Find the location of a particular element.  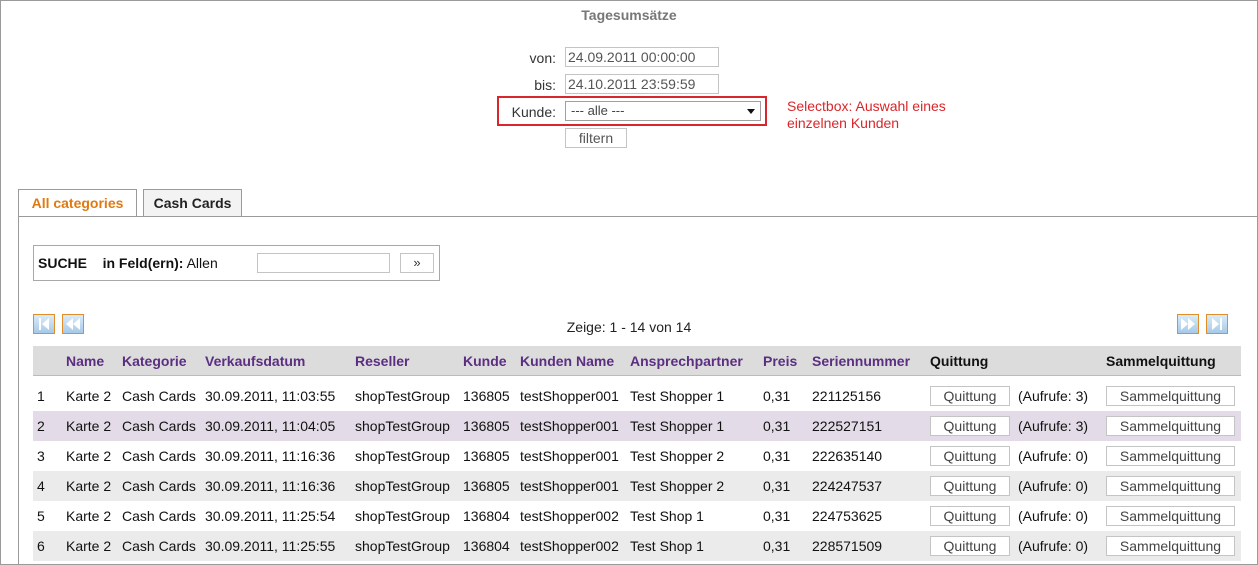

row-seriennummer: 222635140 is located at coordinates (867, 456).